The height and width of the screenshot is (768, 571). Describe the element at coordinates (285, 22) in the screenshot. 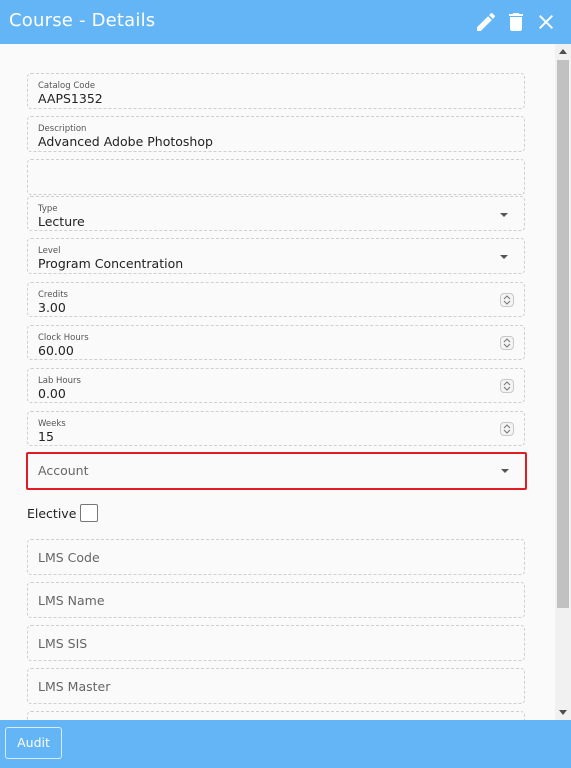

I see `dialog-header: Course - Details` at that location.